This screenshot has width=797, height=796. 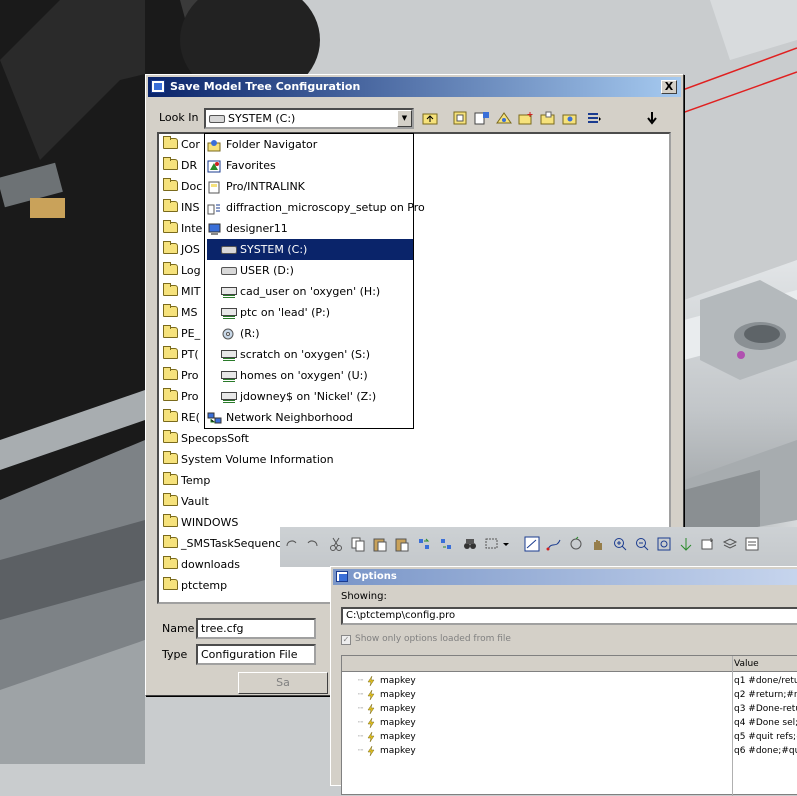 I want to click on saved-views-icon, so click(x=708, y=544).